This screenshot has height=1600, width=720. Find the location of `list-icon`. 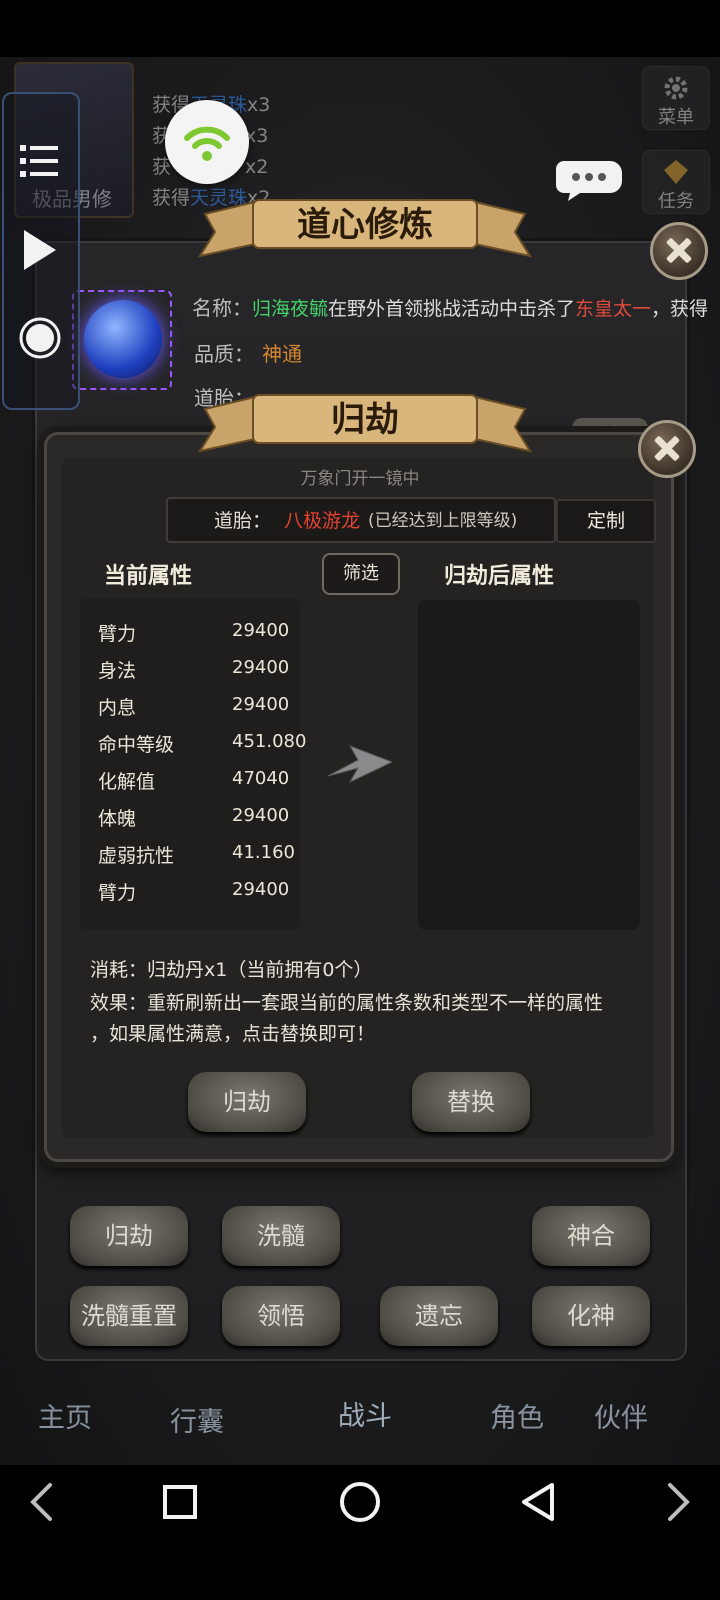

list-icon is located at coordinates (39, 161).